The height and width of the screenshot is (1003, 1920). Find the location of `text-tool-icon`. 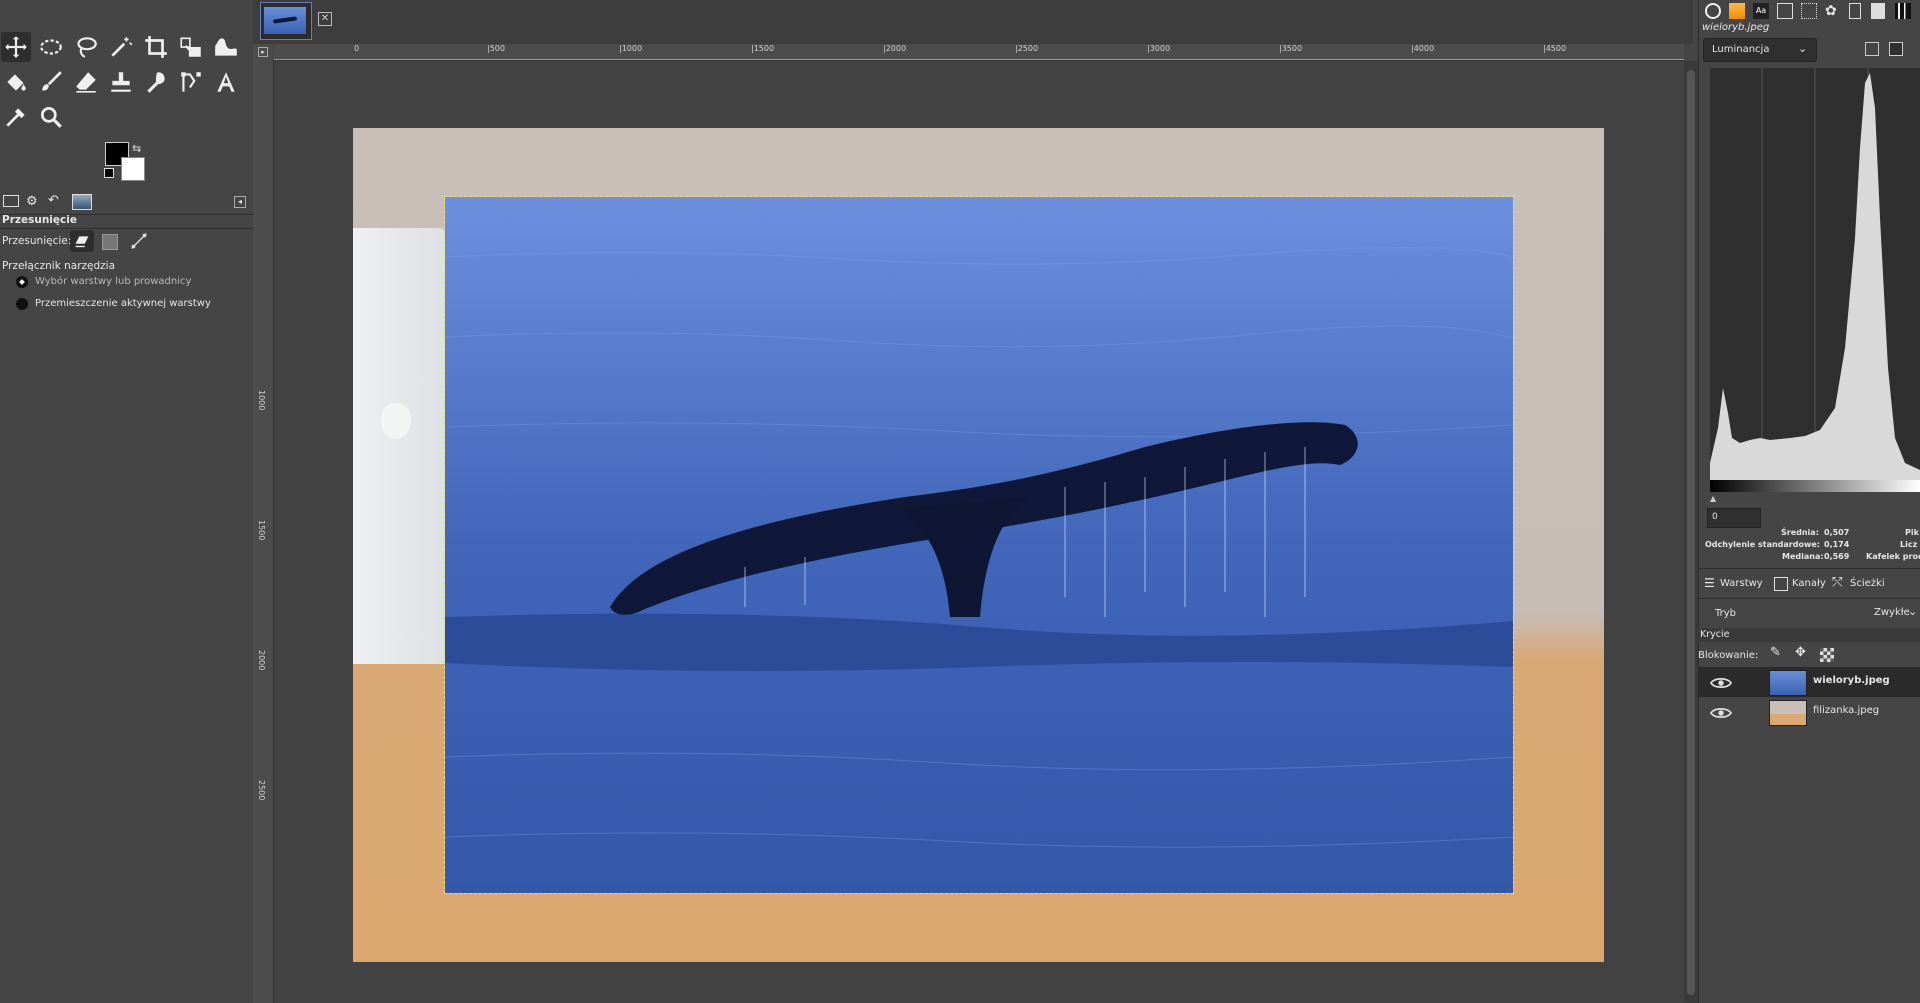

text-tool-icon is located at coordinates (226, 82).